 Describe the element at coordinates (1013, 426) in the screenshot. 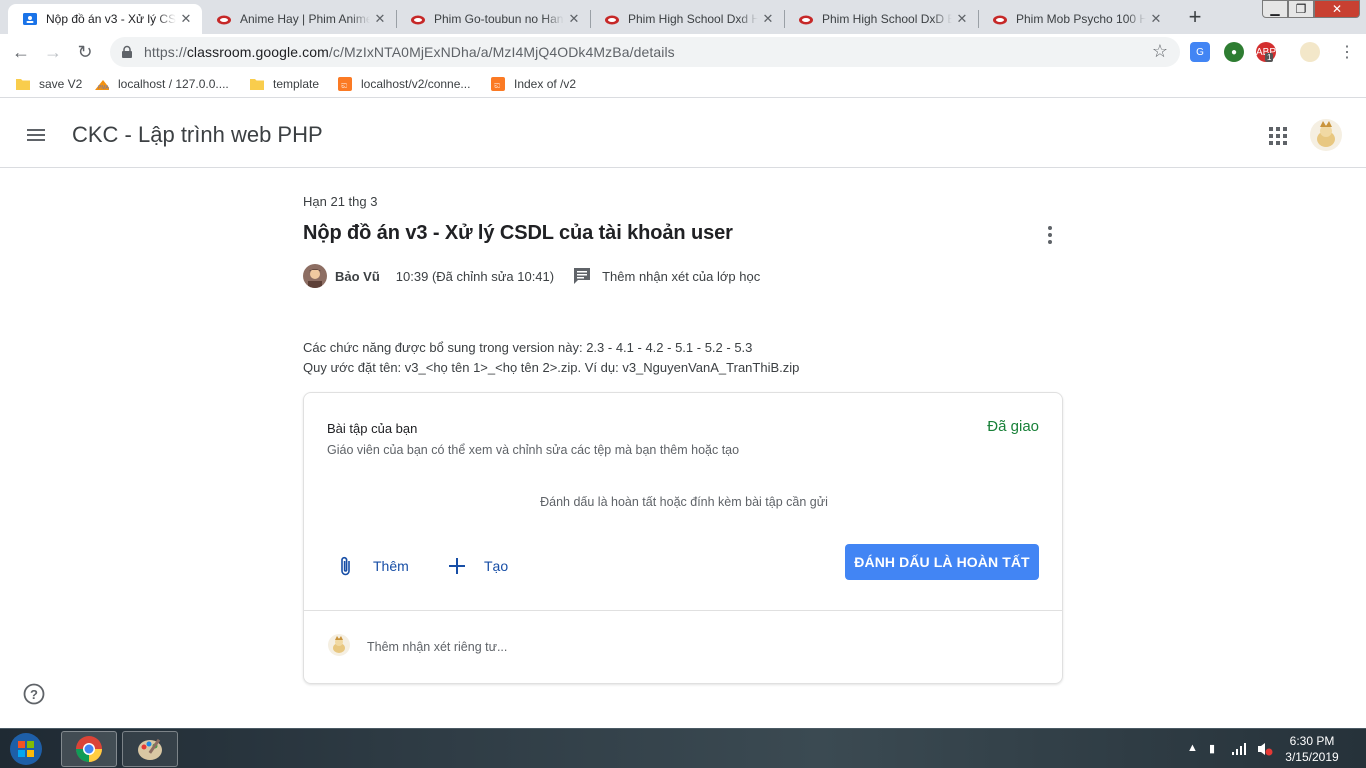

I see `status-badge: Đã giao` at that location.